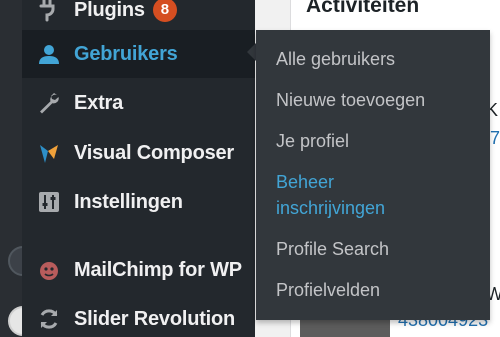 This screenshot has height=337, width=500. Describe the element at coordinates (363, 8) in the screenshot. I see `panel-title: Activiteiten` at that location.